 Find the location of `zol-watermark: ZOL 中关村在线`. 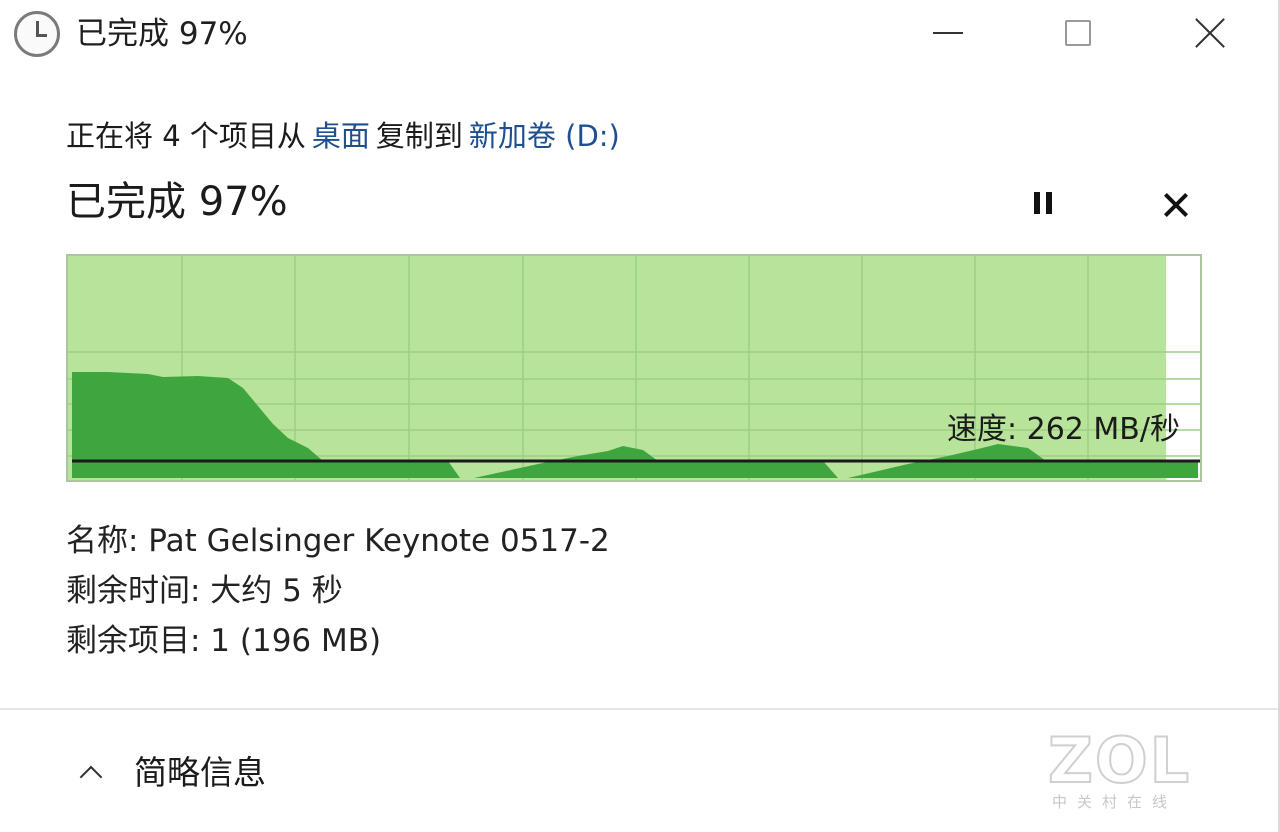

zol-watermark: ZOL 中关村在线 is located at coordinates (1122, 772).